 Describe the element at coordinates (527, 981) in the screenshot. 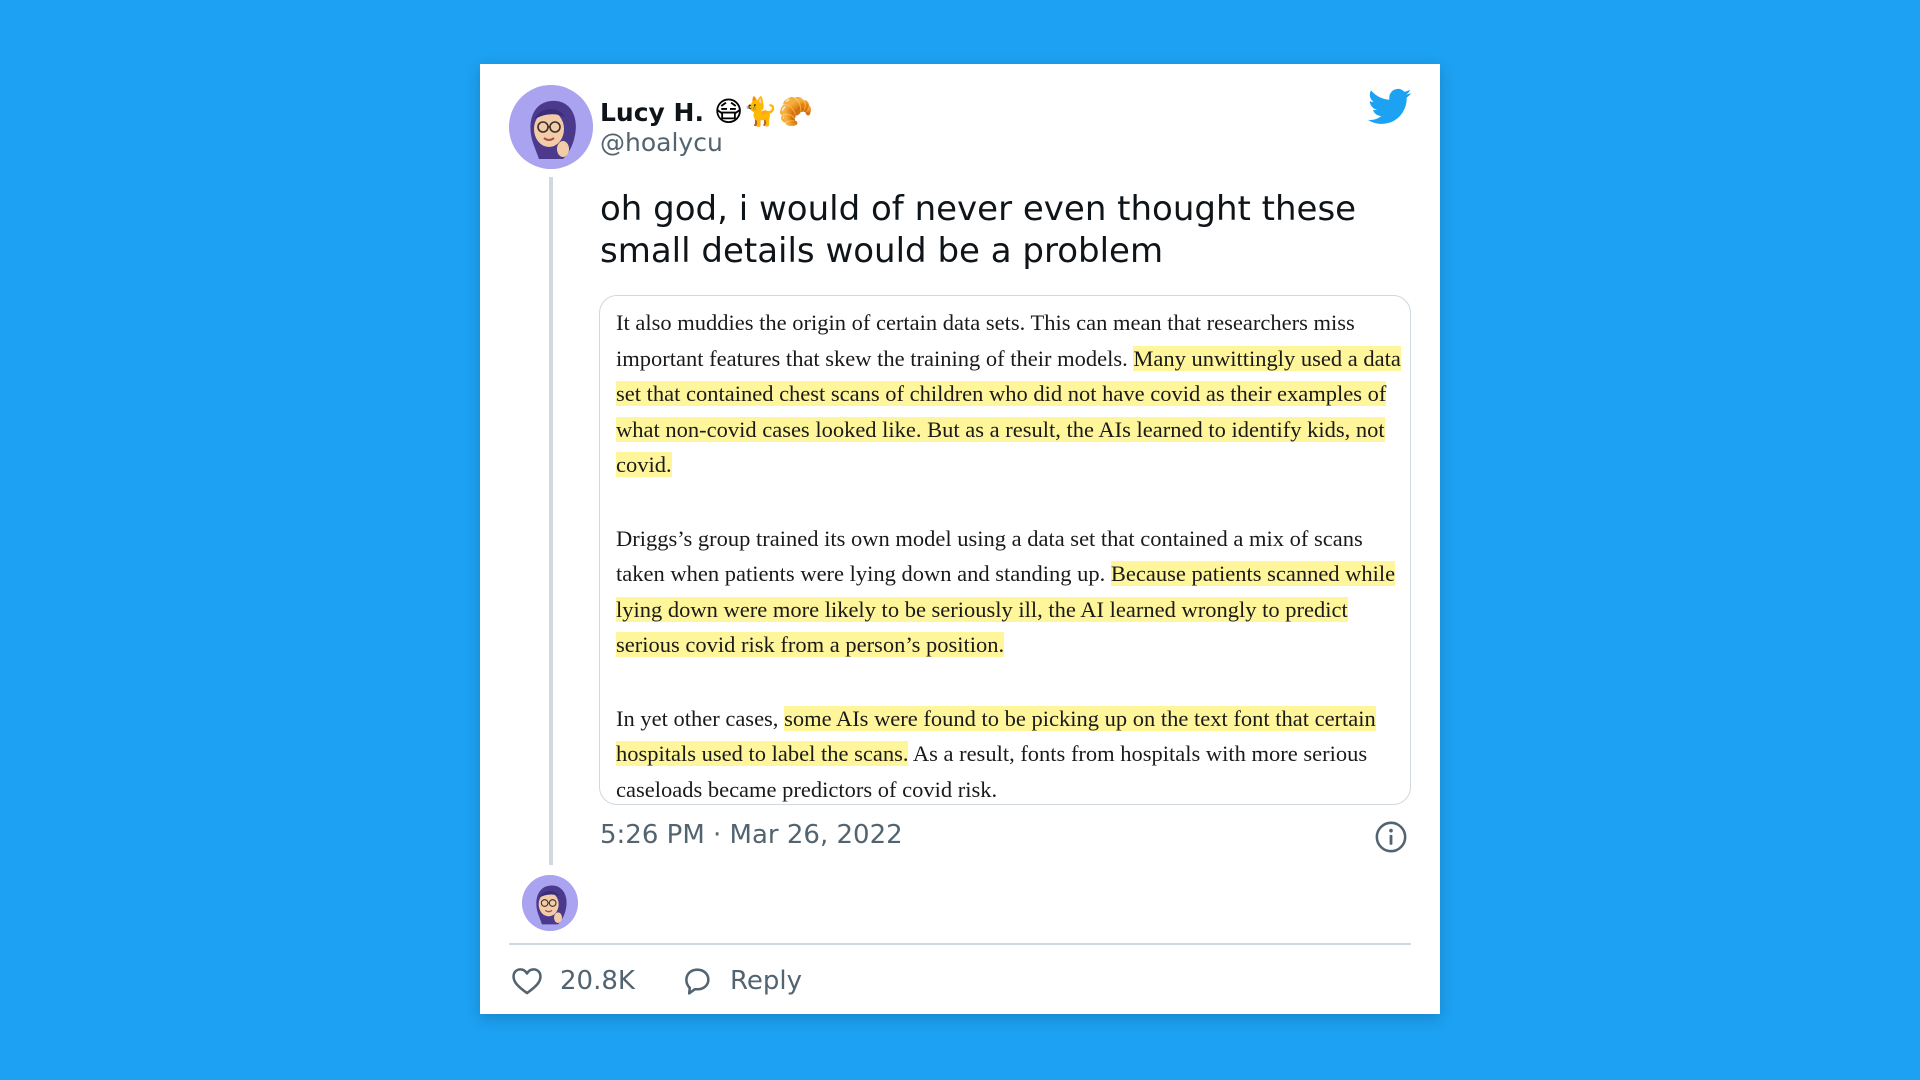

I see `heart-icon` at that location.